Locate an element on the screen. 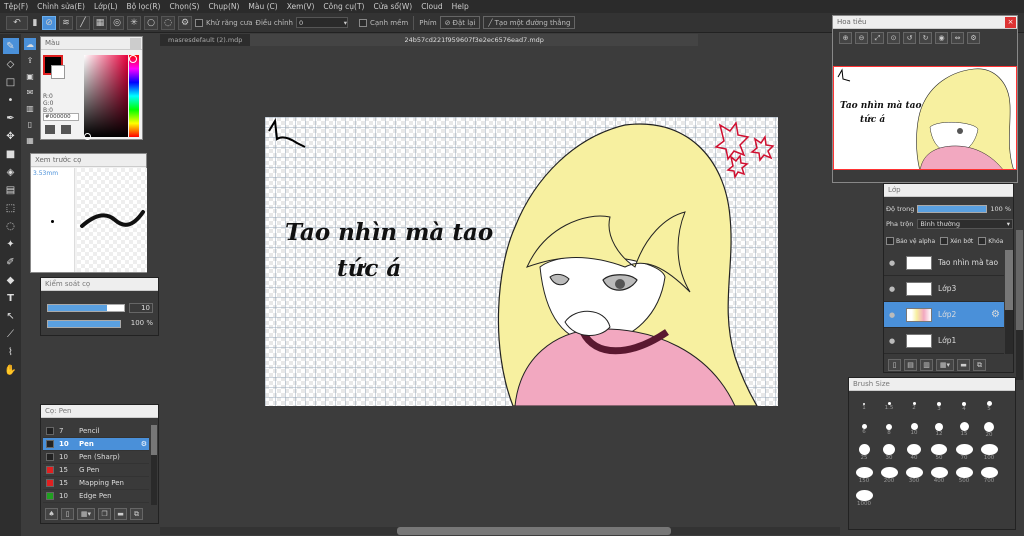 Image resolution: width=1024 pixels, height=536 pixels. layers-icon: ▥ is located at coordinates (30, 108).